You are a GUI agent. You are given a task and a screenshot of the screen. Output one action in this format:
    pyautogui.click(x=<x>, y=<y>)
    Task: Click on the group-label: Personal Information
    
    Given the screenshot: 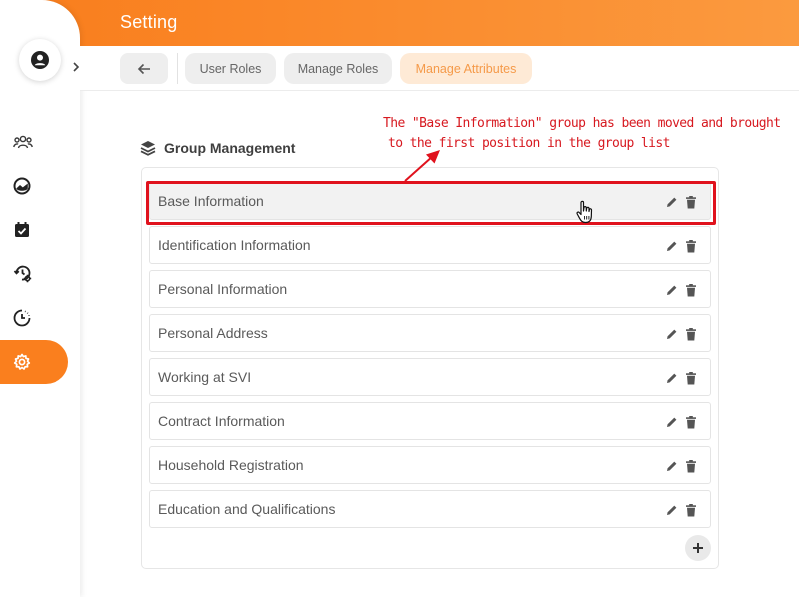 What is the action you would take?
    pyautogui.click(x=223, y=289)
    